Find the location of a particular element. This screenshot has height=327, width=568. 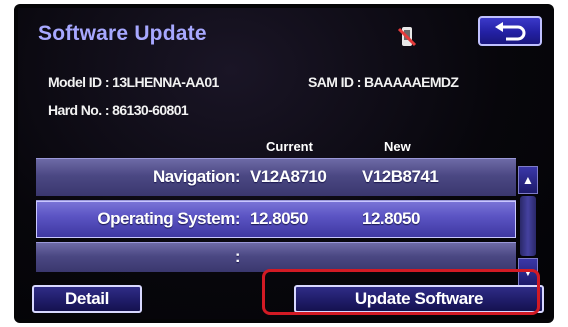

row-label: Operating System: is located at coordinates (168, 218).